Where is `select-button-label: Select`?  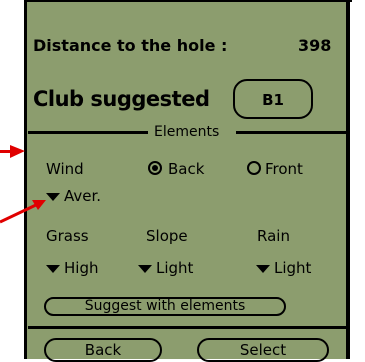
select-button-label: Select is located at coordinates (263, 350).